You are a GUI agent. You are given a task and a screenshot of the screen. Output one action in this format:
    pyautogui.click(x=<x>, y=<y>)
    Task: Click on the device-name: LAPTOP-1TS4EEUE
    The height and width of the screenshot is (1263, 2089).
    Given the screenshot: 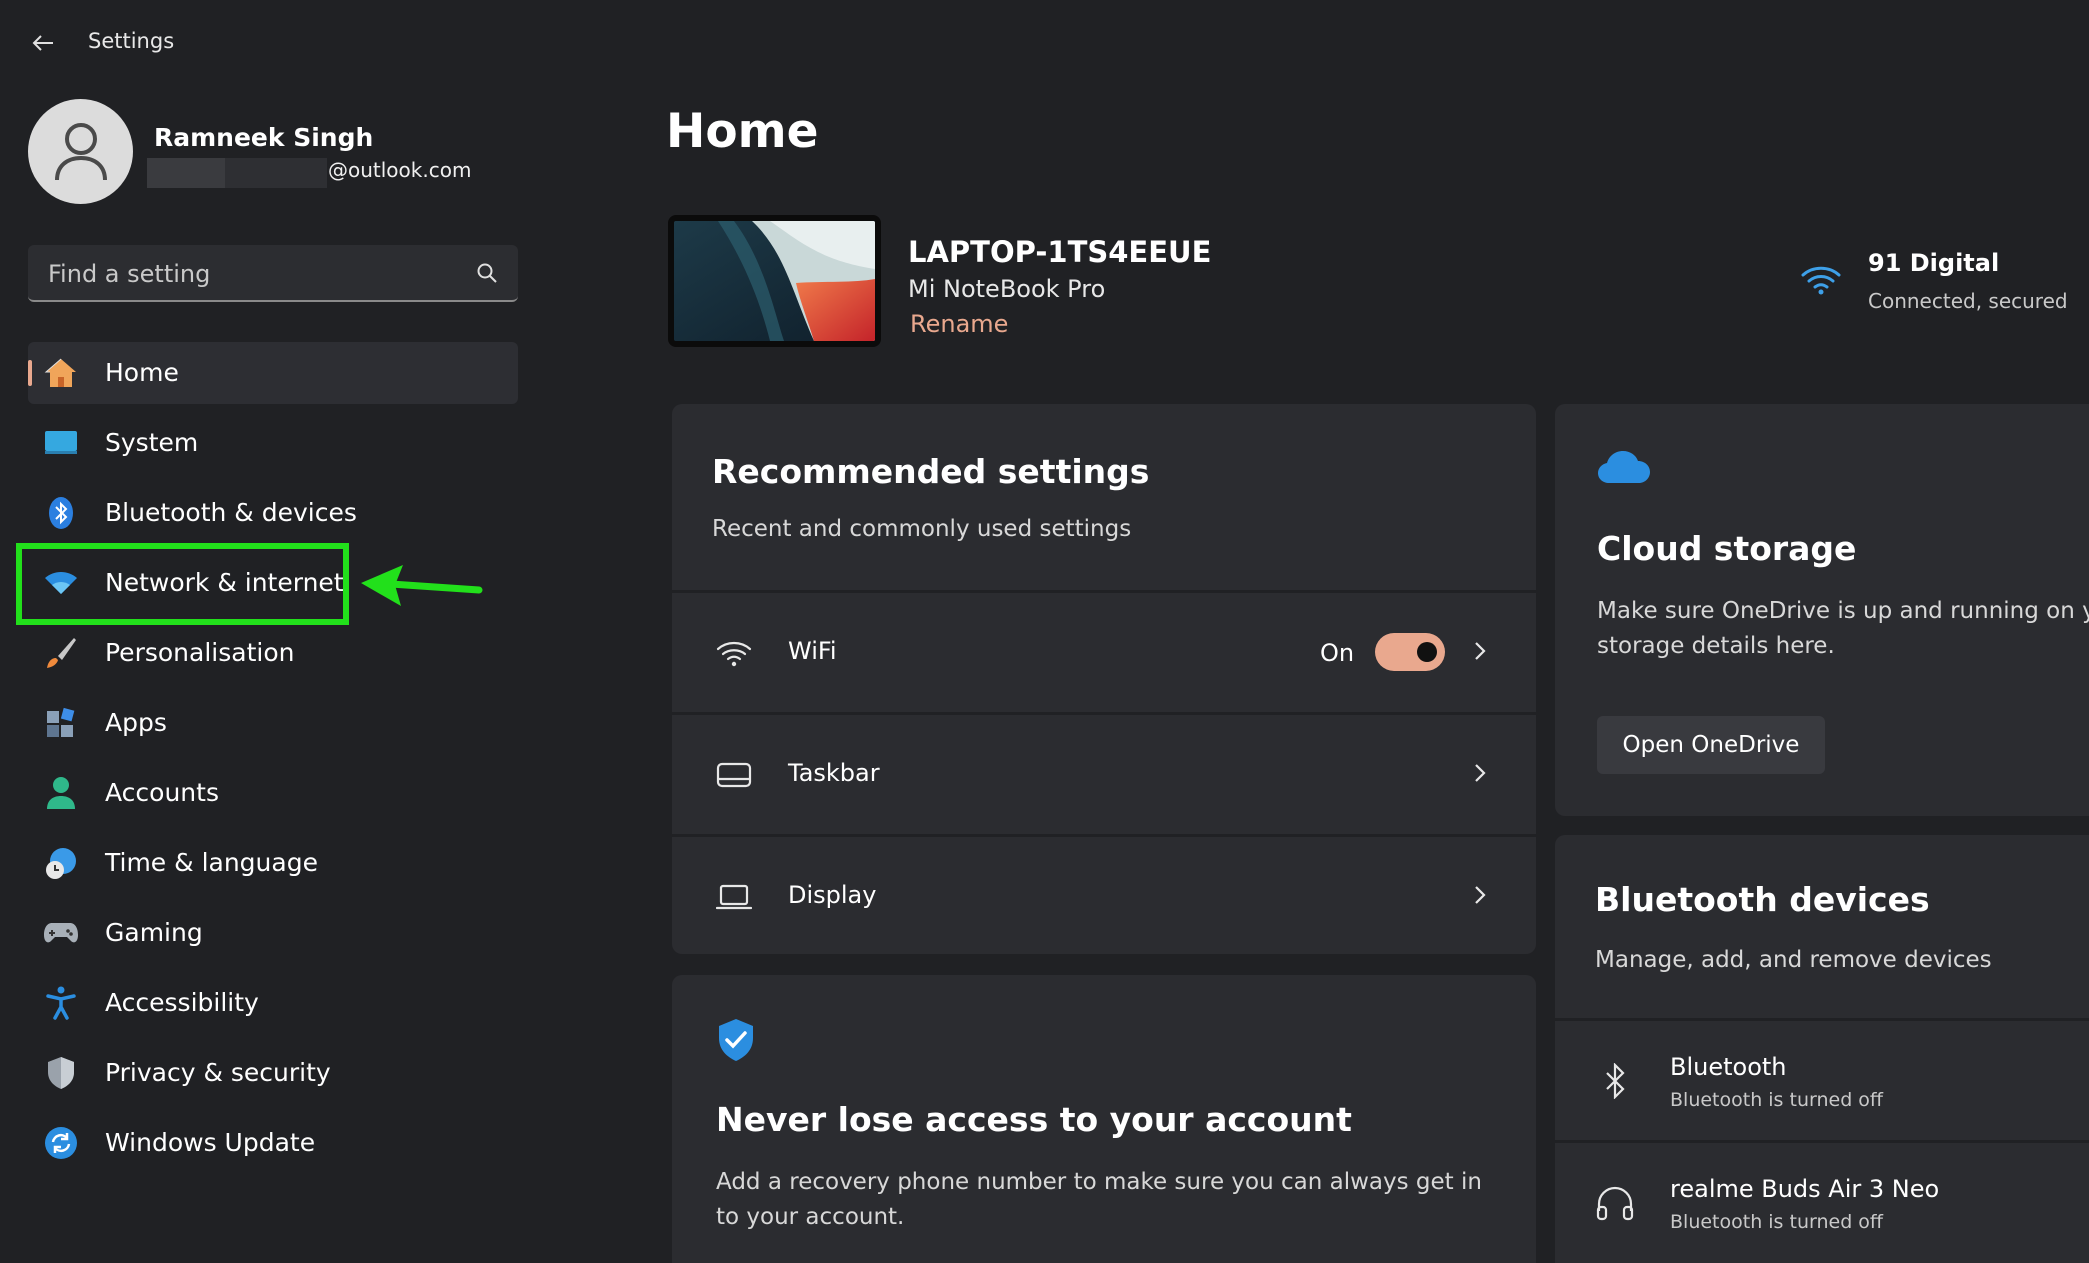 What is the action you would take?
    pyautogui.click(x=1060, y=252)
    